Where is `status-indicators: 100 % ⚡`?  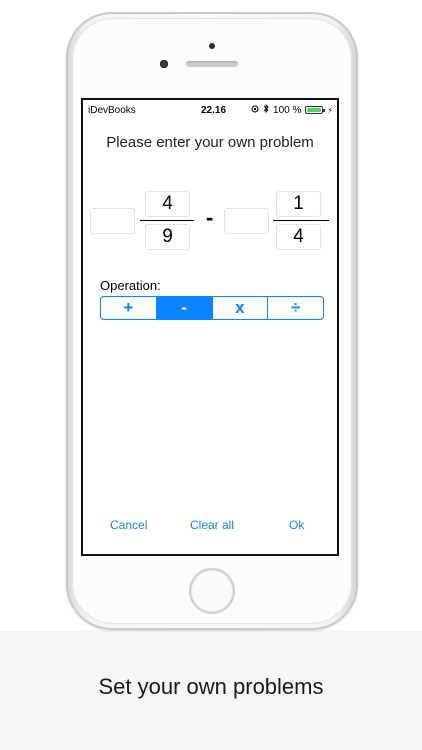 status-indicators: 100 % ⚡ is located at coordinates (292, 109).